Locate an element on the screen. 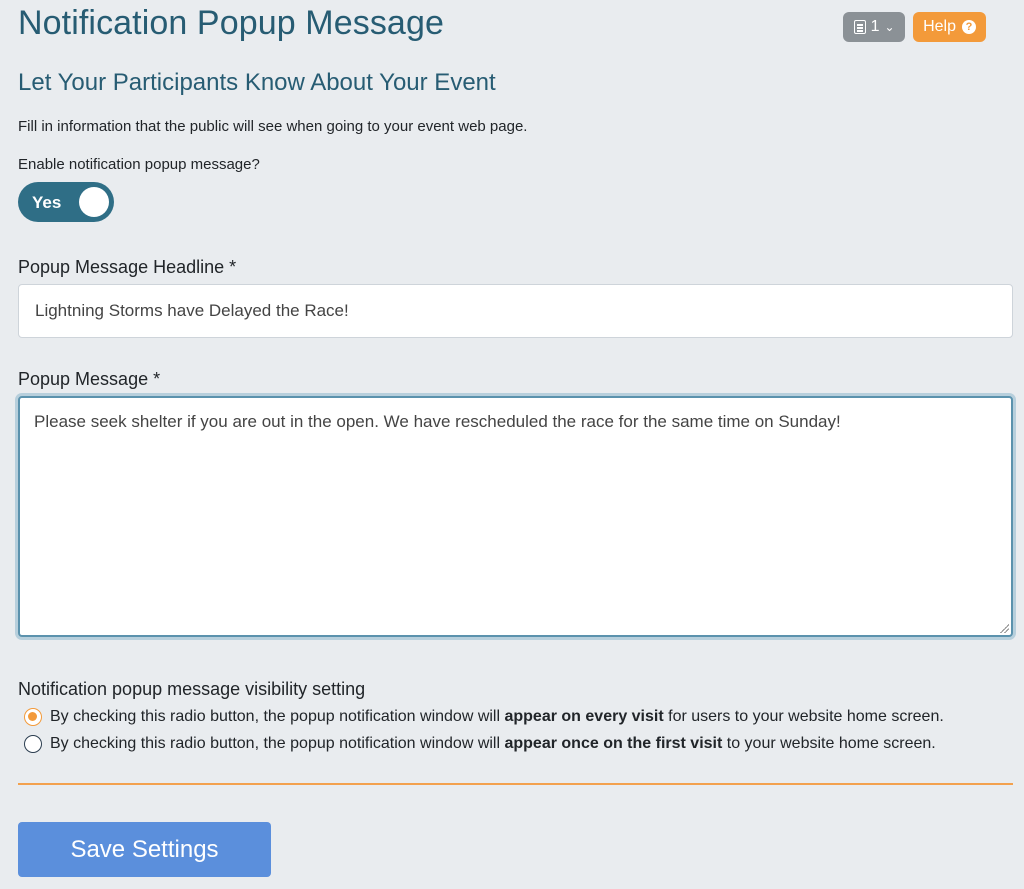 The width and height of the screenshot is (1024, 889). enable-popup-toggle: Yes is located at coordinates (66, 202).